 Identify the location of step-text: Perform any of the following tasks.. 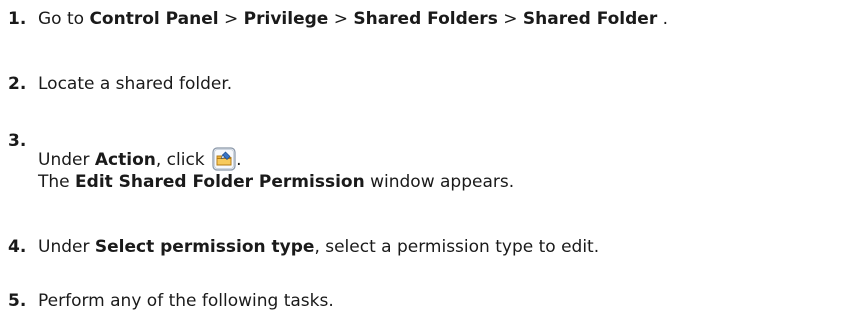
(186, 301).